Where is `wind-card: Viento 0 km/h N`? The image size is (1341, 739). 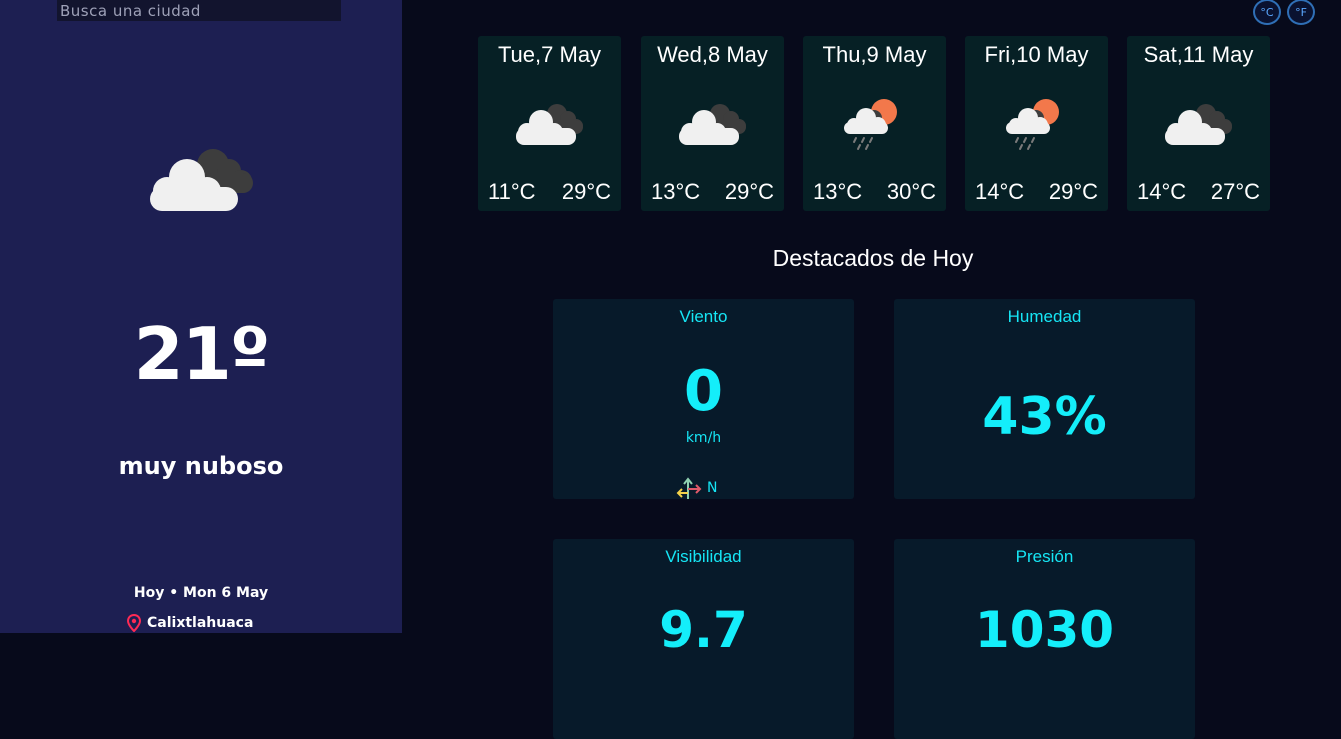 wind-card: Viento 0 km/h N is located at coordinates (703, 399).